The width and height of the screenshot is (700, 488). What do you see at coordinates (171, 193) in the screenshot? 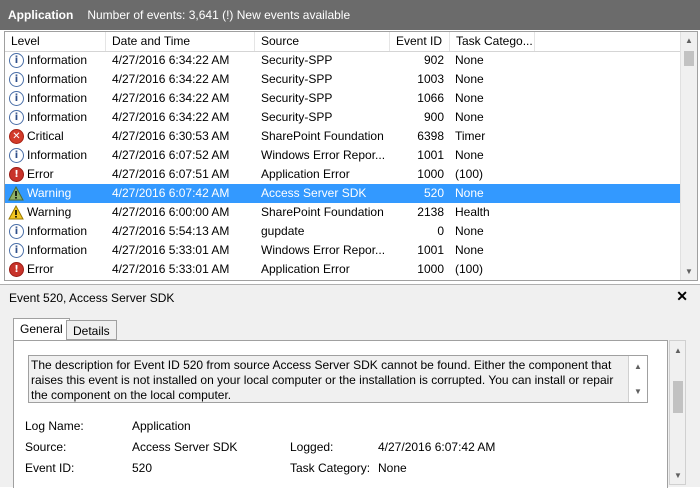
I see `datetime-cell: 4/27/2016 6:07:42 AM` at bounding box center [171, 193].